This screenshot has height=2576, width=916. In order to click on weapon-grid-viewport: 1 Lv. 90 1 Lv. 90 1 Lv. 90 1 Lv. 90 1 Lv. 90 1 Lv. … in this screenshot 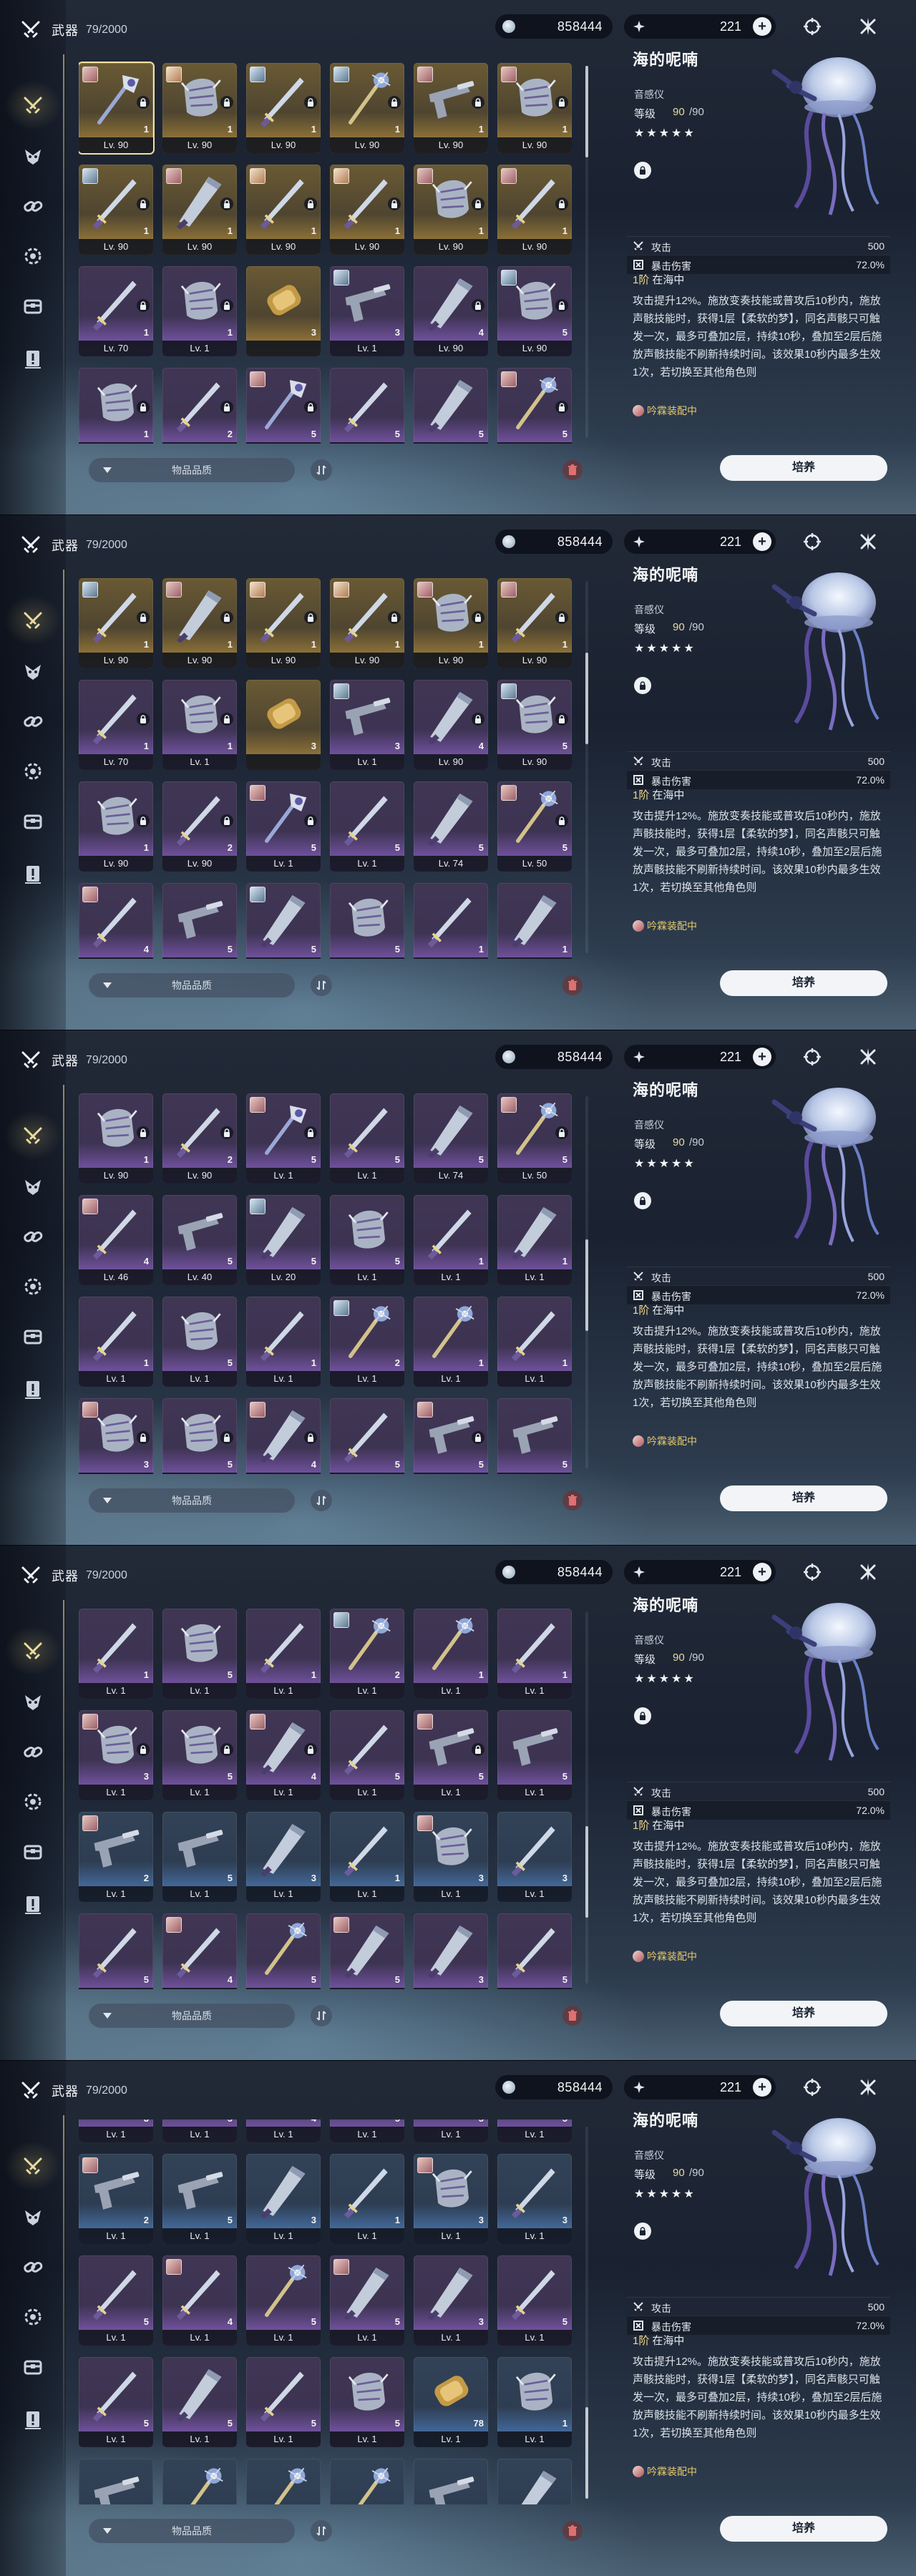, I will do `click(329, 251)`.